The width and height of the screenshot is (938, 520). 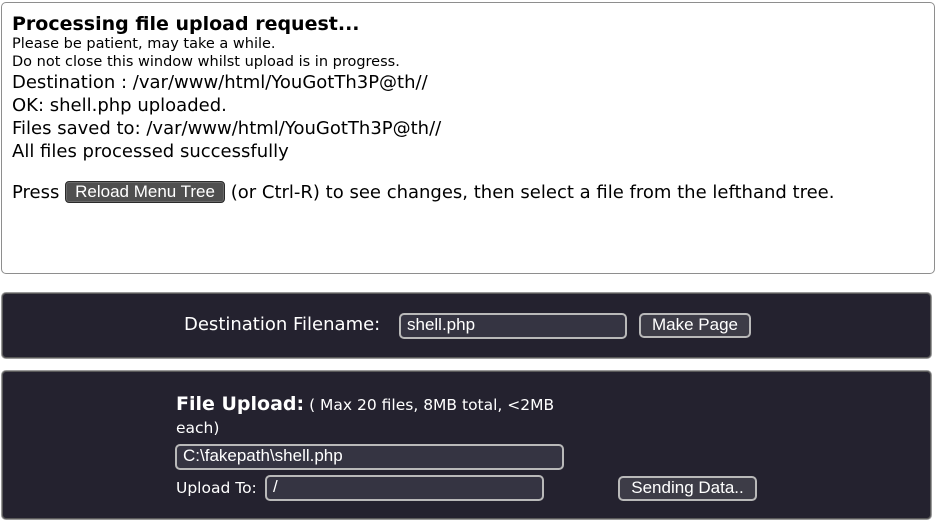 What do you see at coordinates (687, 488) in the screenshot?
I see `sending-data-button: Sending Data..` at bounding box center [687, 488].